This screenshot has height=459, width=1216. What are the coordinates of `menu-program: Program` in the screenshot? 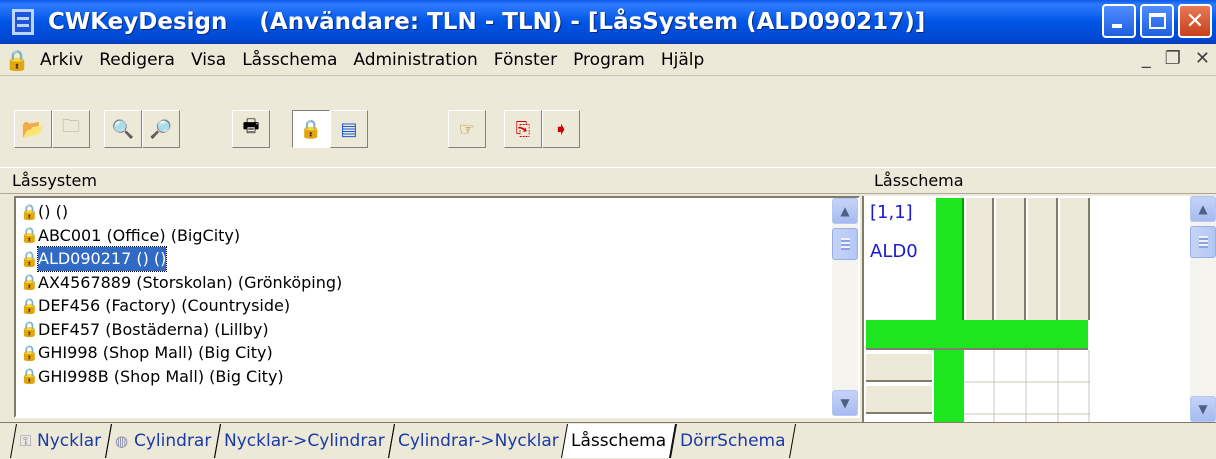 It's located at (609, 60).